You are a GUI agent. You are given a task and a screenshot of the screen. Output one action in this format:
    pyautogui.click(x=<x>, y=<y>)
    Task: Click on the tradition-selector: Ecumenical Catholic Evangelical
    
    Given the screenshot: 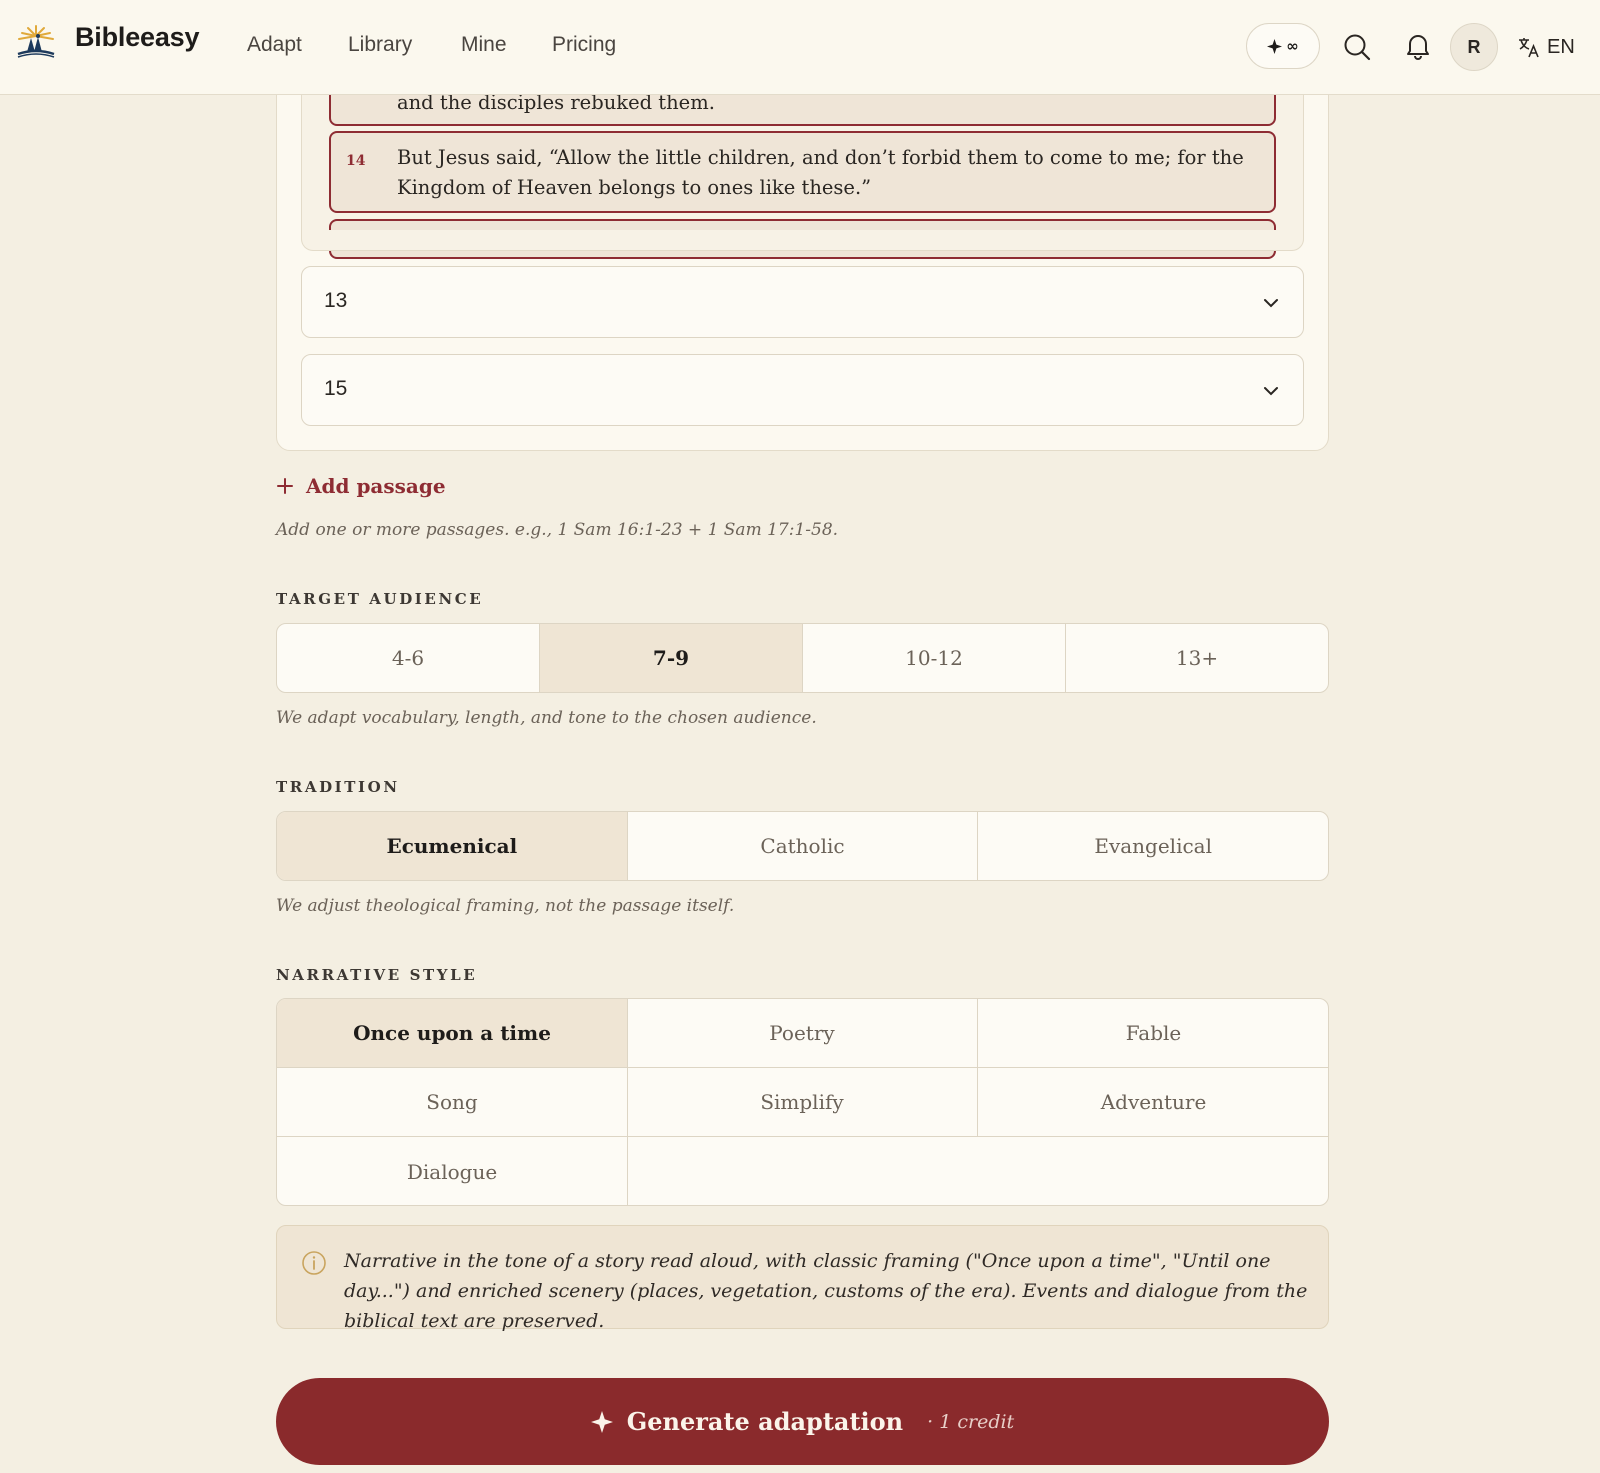 What is the action you would take?
    pyautogui.click(x=802, y=846)
    